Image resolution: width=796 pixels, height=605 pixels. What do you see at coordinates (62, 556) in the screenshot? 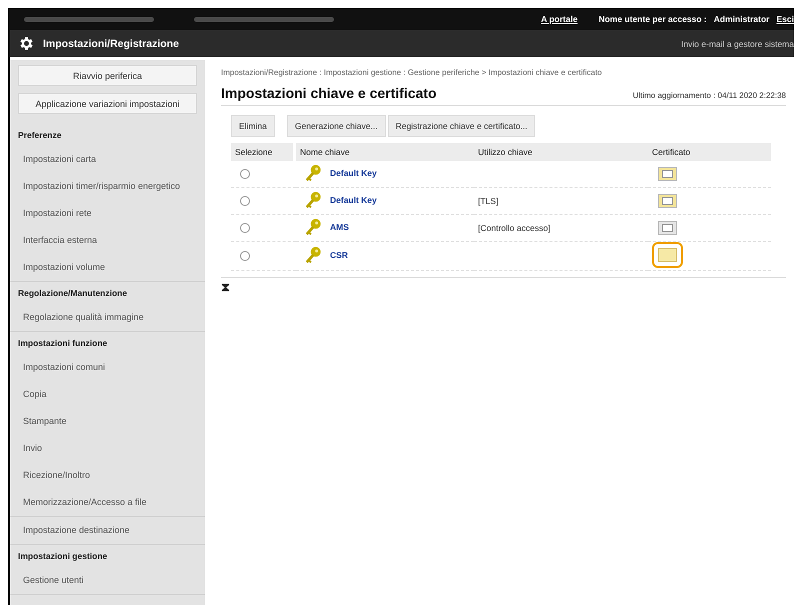
I see `section-heading: Impostazioni gestione` at bounding box center [62, 556].